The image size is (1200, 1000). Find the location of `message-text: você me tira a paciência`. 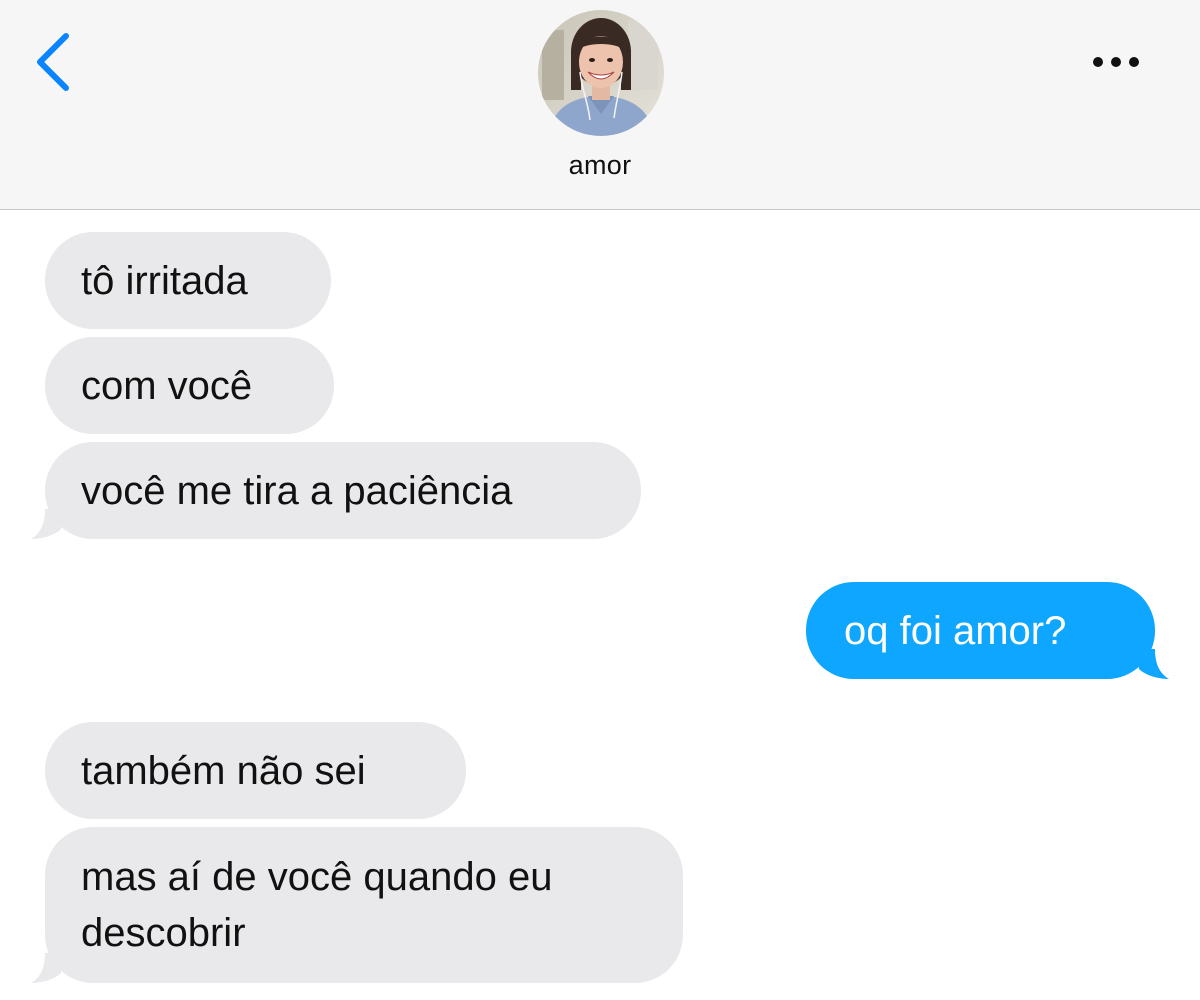

message-text: você me tira a paciência is located at coordinates (297, 491).